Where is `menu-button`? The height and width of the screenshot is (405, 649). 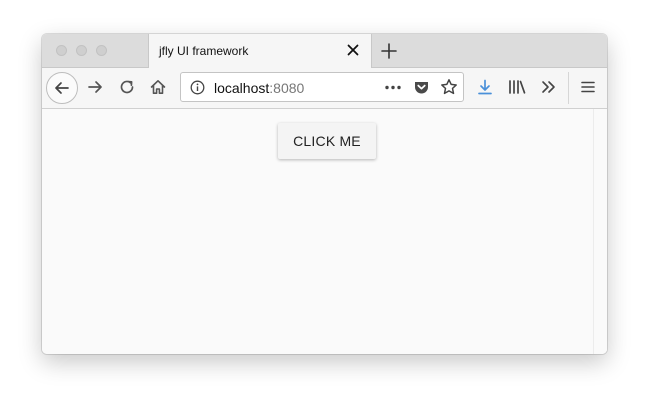
menu-button is located at coordinates (588, 87).